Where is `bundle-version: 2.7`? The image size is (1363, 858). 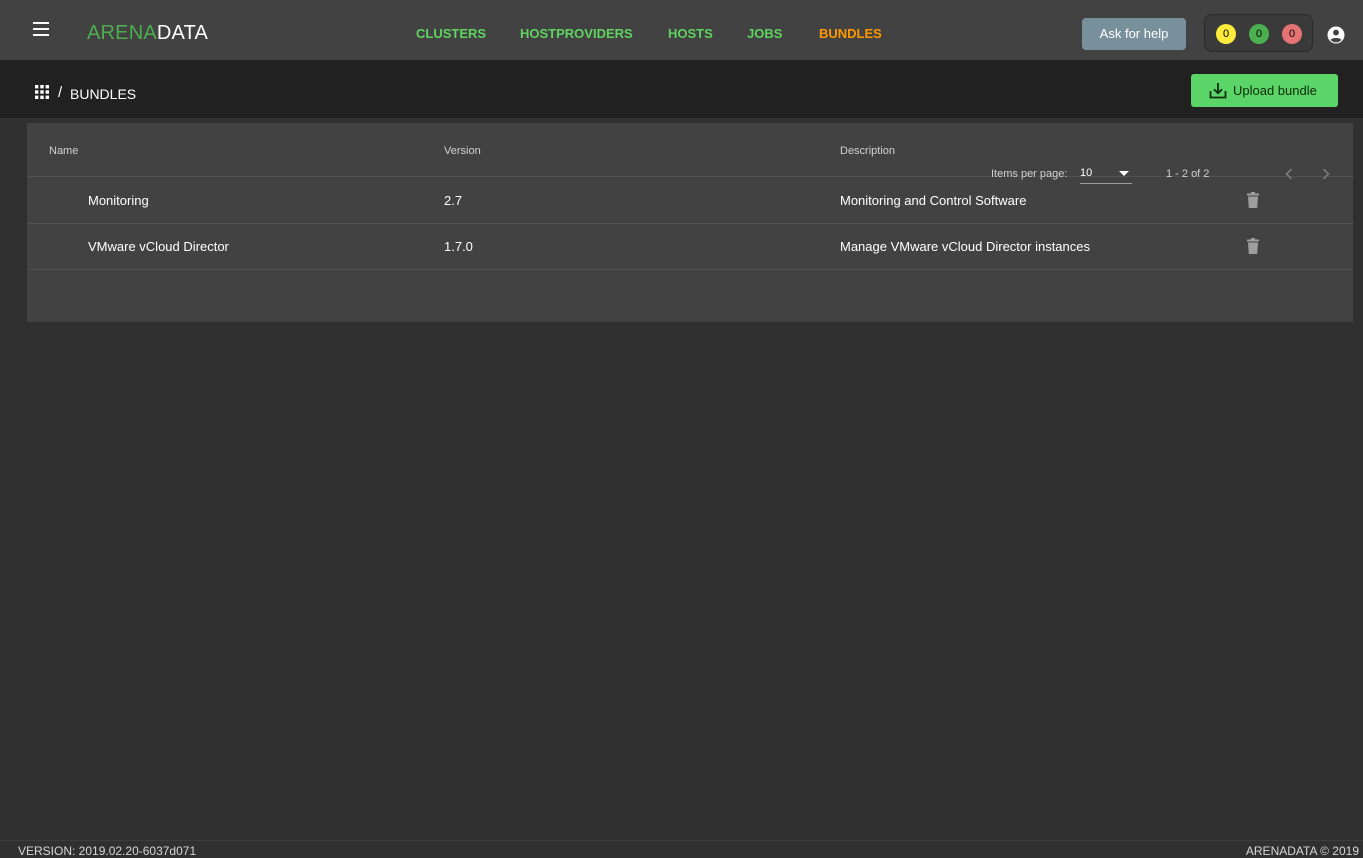 bundle-version: 2.7 is located at coordinates (453, 200).